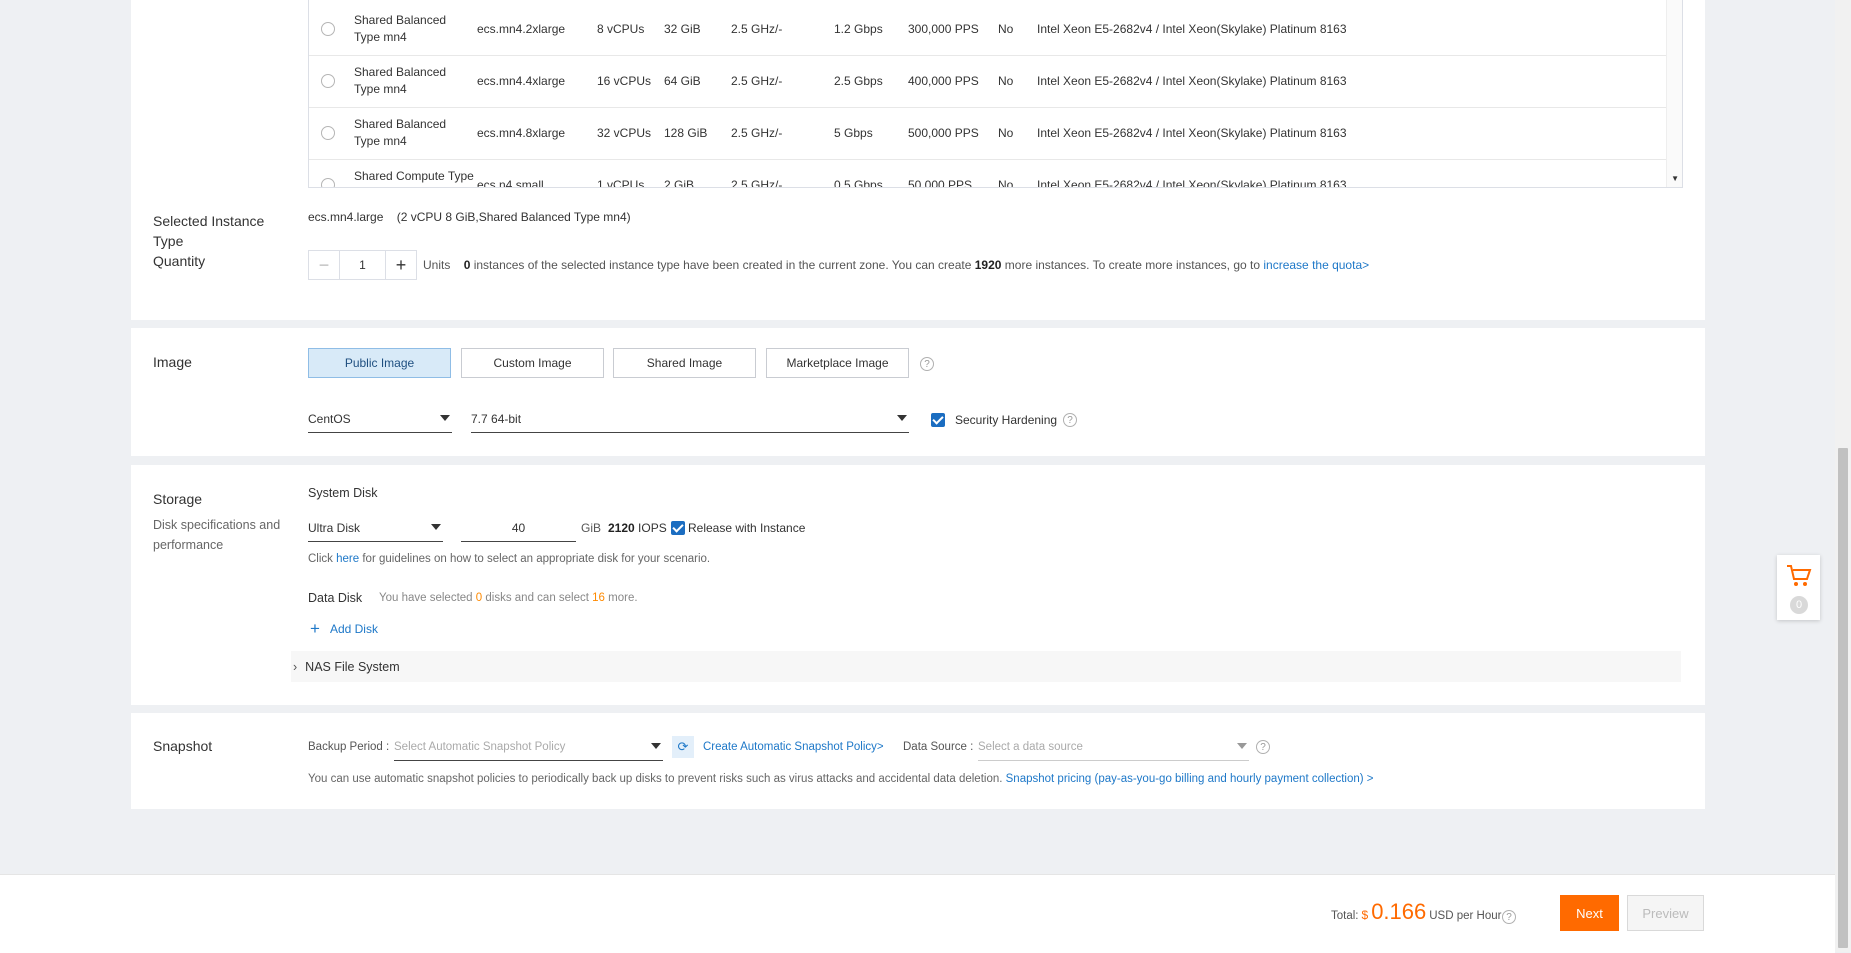 Image resolution: width=1851 pixels, height=953 pixels. What do you see at coordinates (217, 535) in the screenshot?
I see `storage-sub-label: Disk specifications and performance` at bounding box center [217, 535].